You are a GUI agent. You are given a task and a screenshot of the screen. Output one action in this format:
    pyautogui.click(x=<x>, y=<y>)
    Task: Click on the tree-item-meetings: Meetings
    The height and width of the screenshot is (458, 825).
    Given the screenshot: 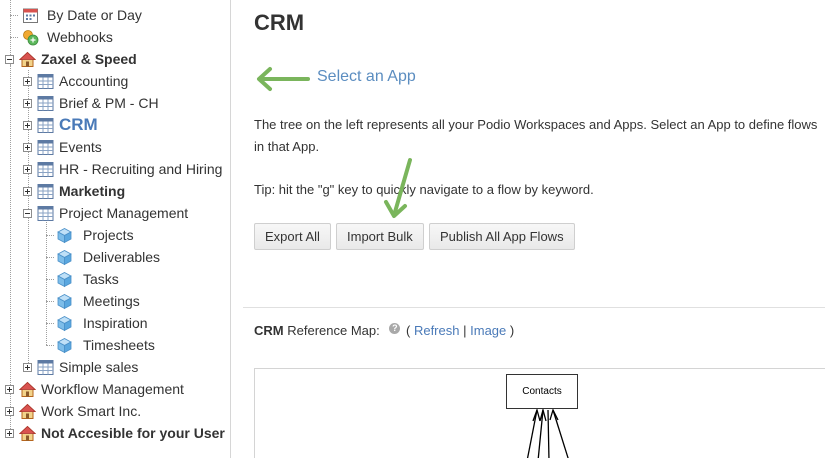 What is the action you would take?
    pyautogui.click(x=98, y=301)
    